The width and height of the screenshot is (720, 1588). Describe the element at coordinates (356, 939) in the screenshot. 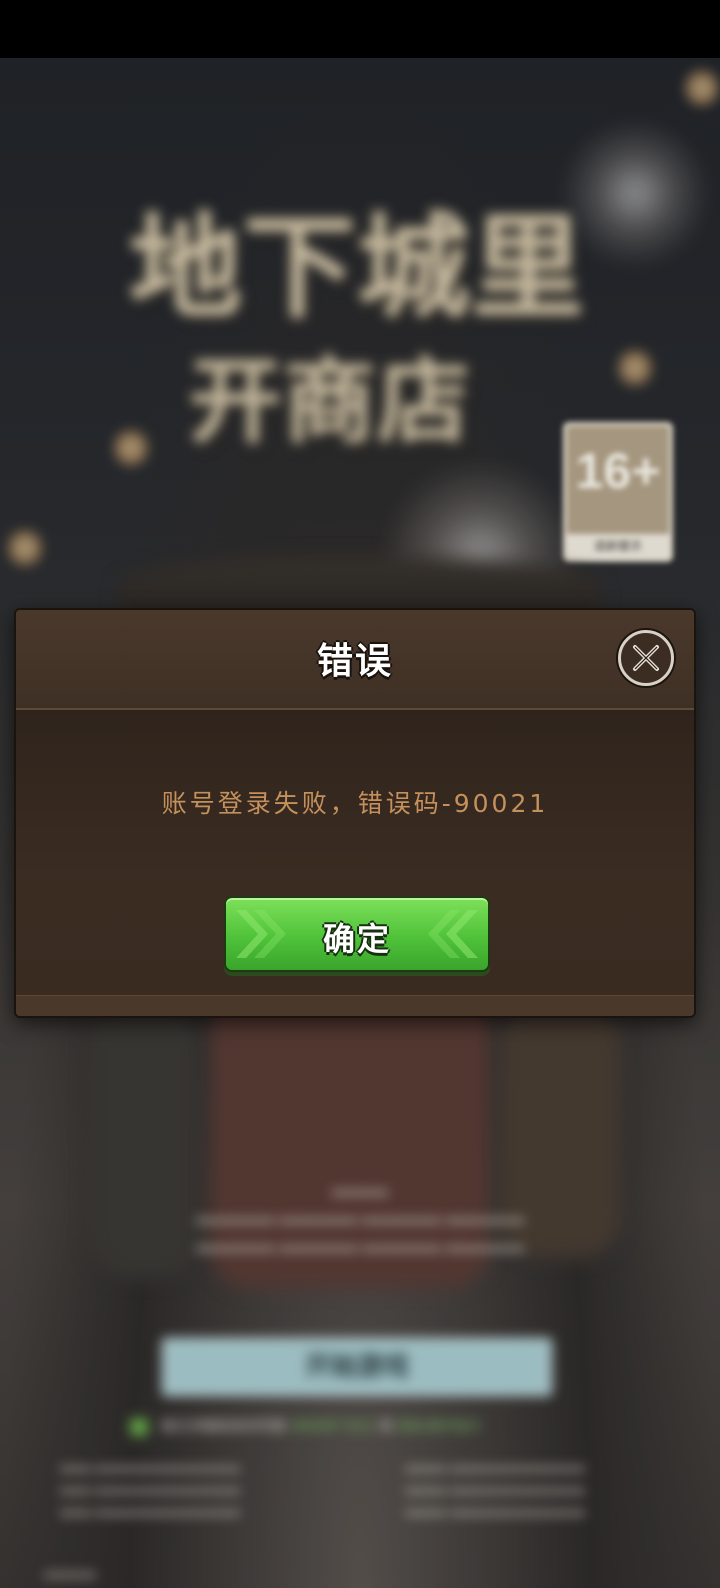

I see `confirm-button-label: 确定` at that location.